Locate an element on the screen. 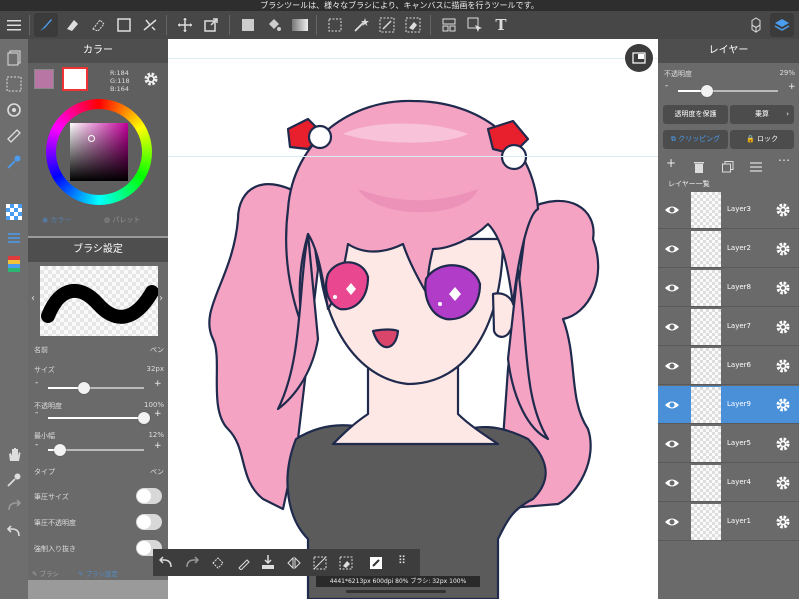 This screenshot has height=599, width=799. select-eraser-icon is located at coordinates (413, 25).